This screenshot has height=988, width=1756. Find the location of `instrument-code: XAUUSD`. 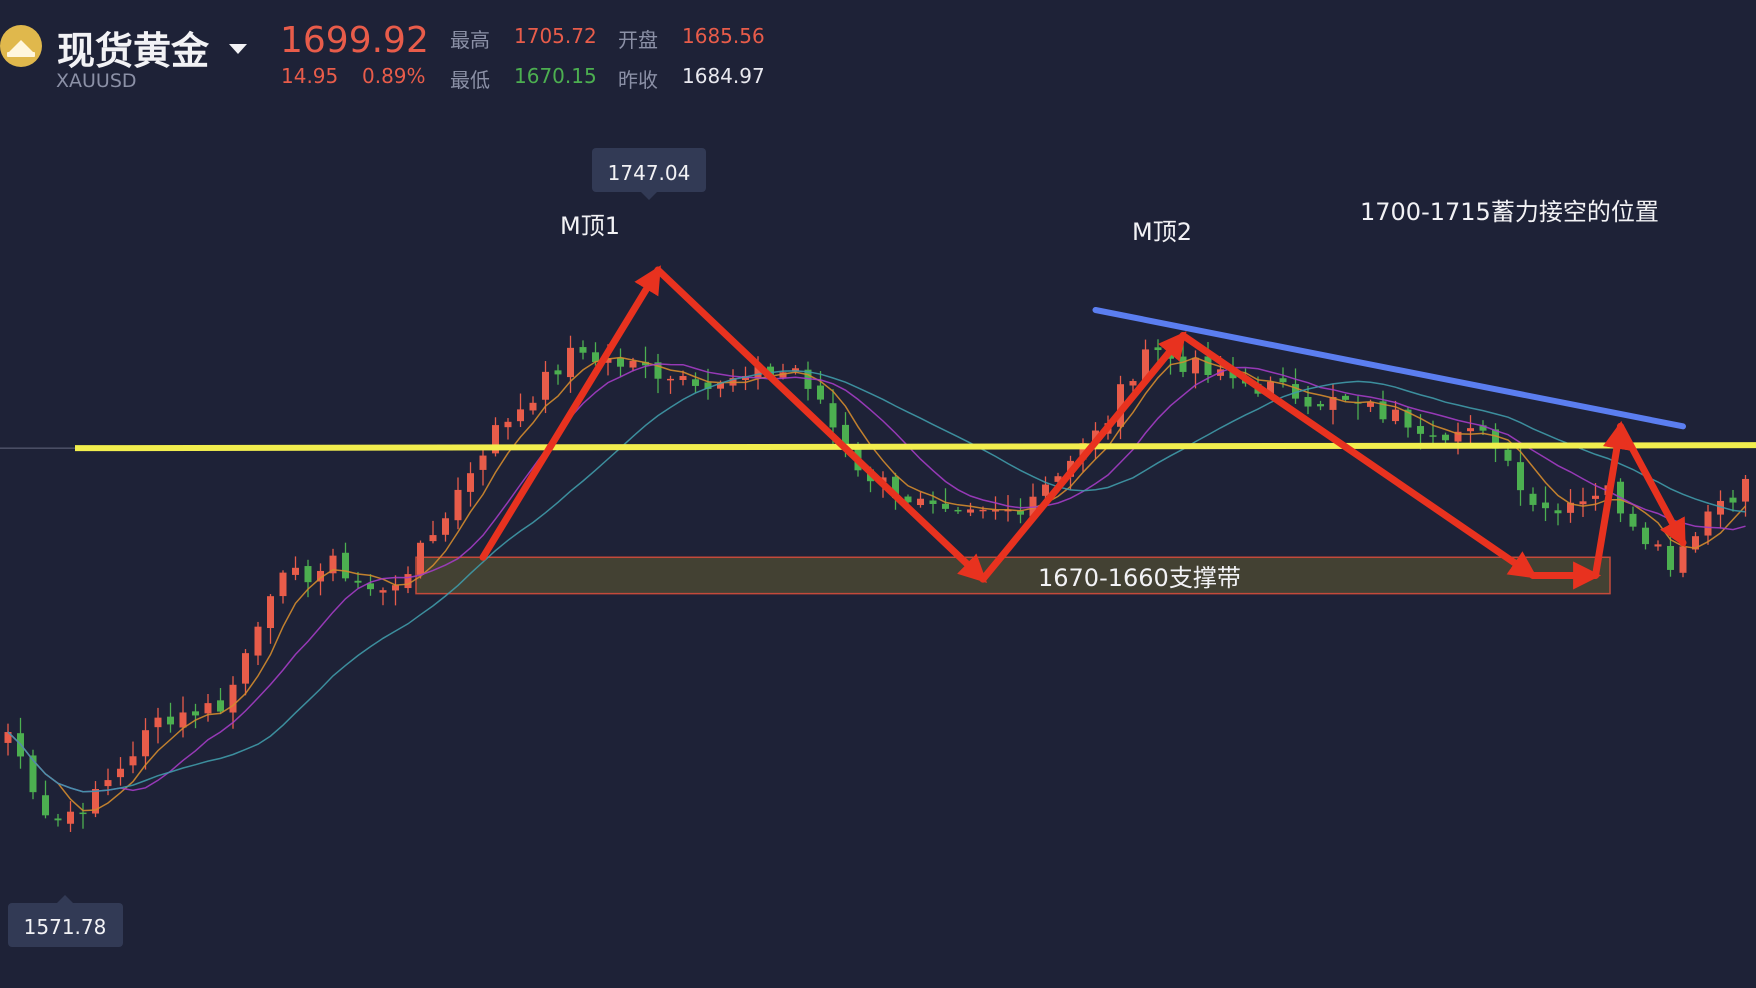

instrument-code: XAUUSD is located at coordinates (96, 81).